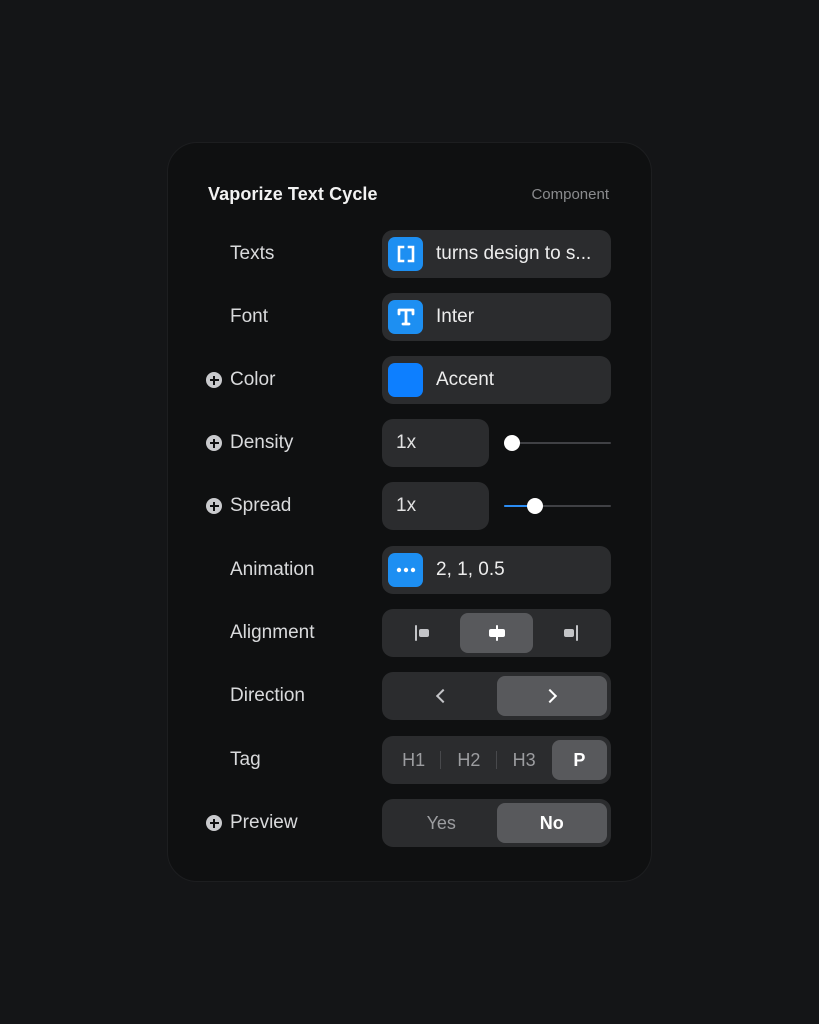 This screenshot has height=1024, width=819. I want to click on type-icon, so click(405, 317).